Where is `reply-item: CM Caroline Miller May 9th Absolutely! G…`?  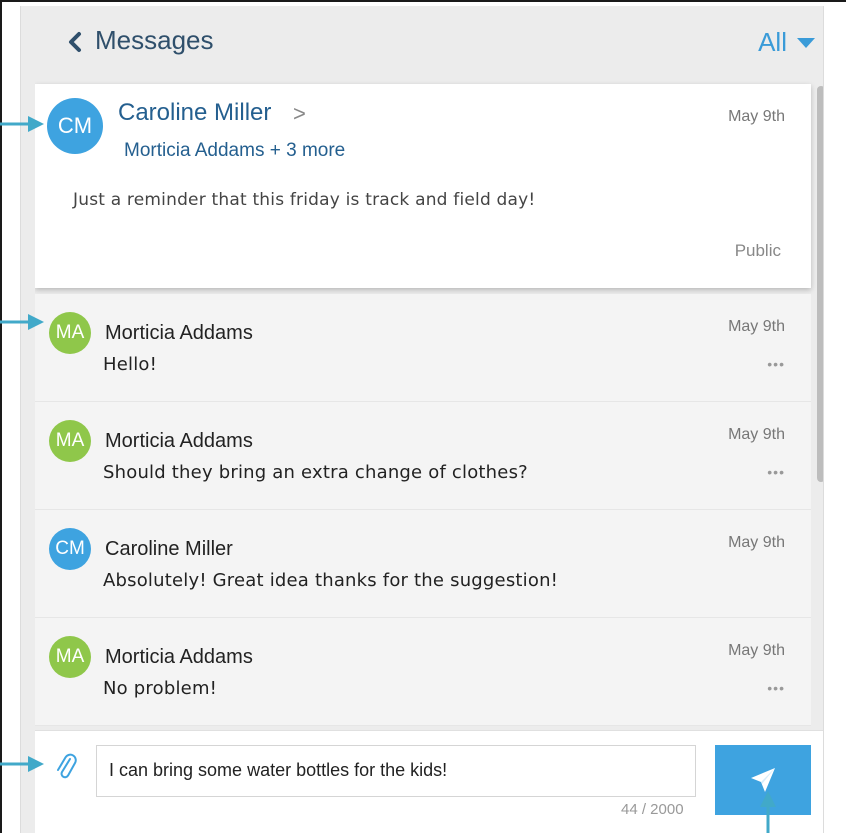
reply-item: CM Caroline Miller May 9th Absolutely! G… is located at coordinates (423, 564).